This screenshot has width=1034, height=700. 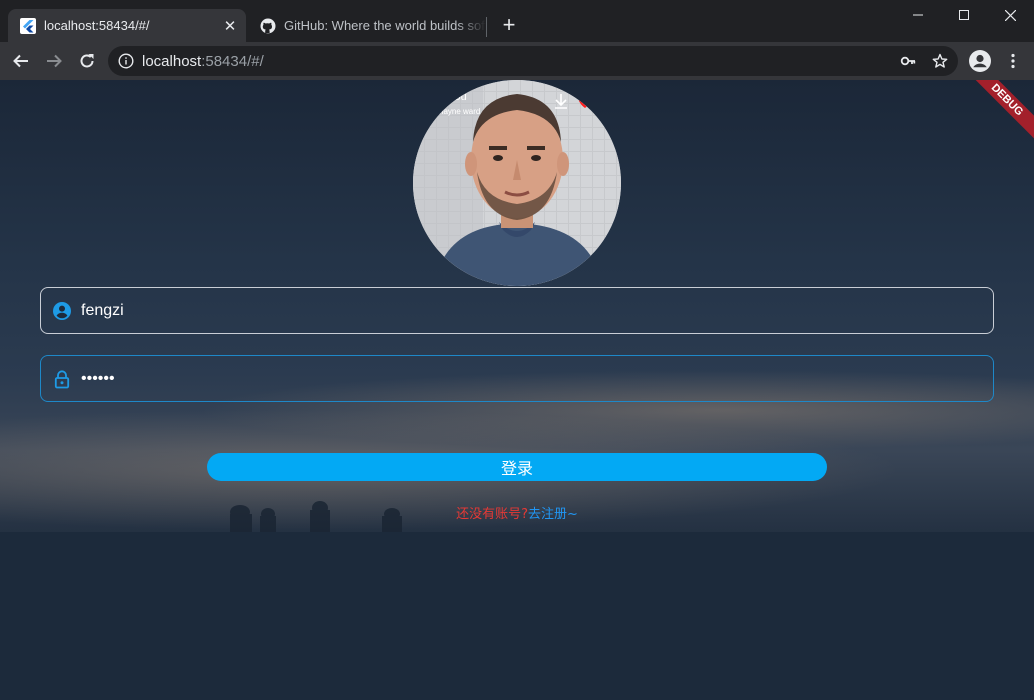 I want to click on browser-toolbar: localhost:58434/#/, so click(x=517, y=61).